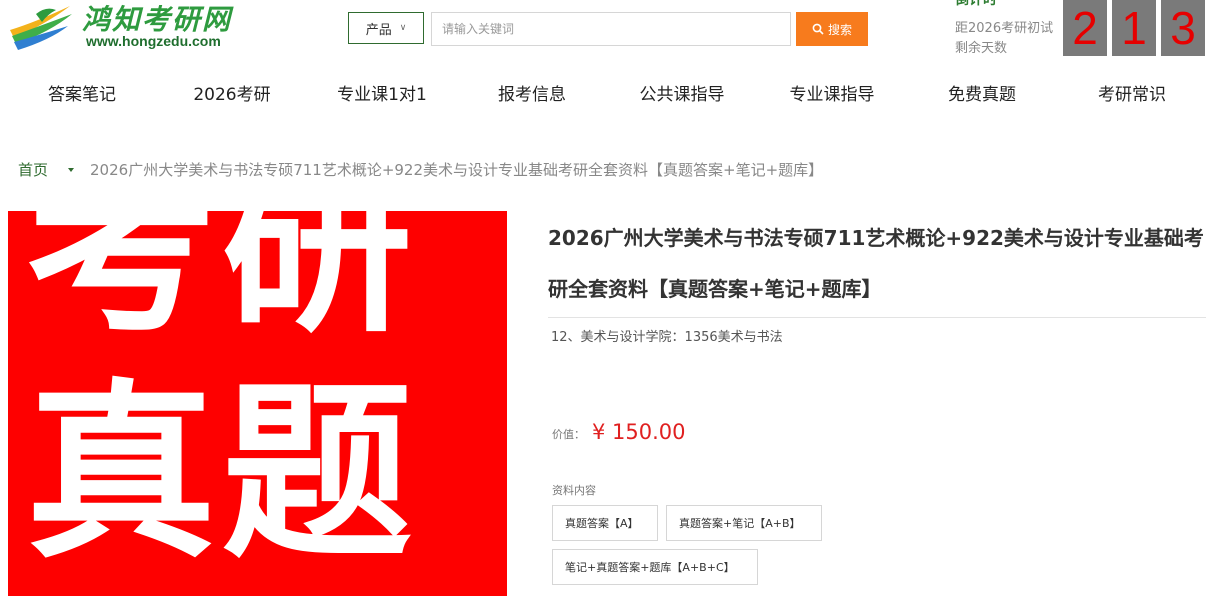 The width and height of the screenshot is (1206, 596). Describe the element at coordinates (378, 30) in the screenshot. I see `product-select-value: 产品` at that location.